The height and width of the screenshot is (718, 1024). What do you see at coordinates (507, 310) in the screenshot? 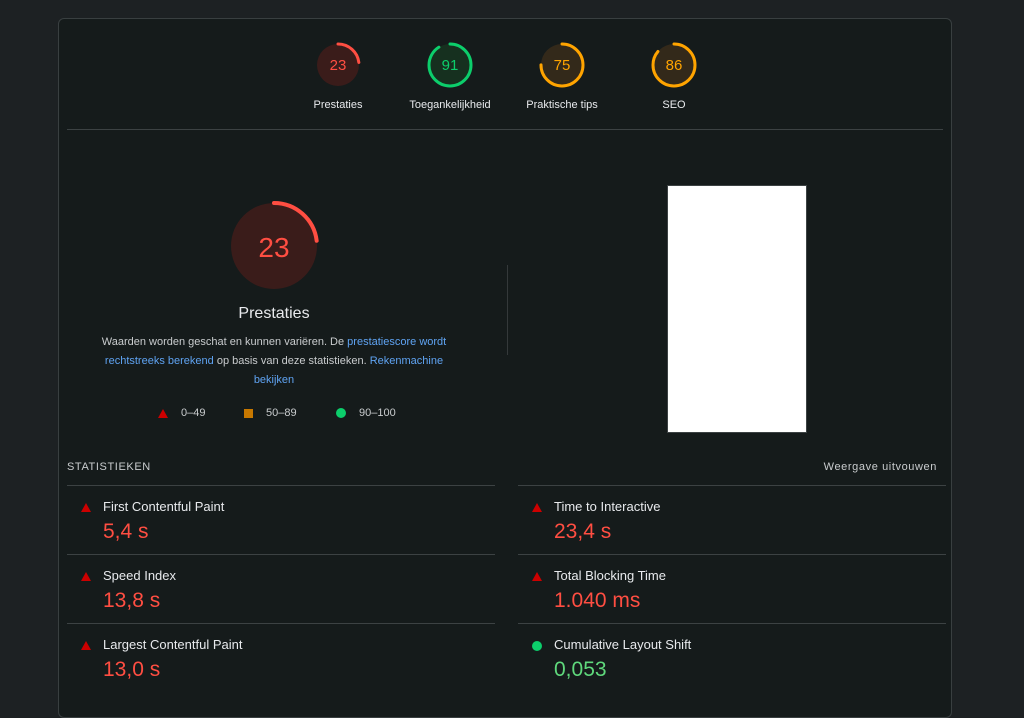
I see `vertical-separator` at bounding box center [507, 310].